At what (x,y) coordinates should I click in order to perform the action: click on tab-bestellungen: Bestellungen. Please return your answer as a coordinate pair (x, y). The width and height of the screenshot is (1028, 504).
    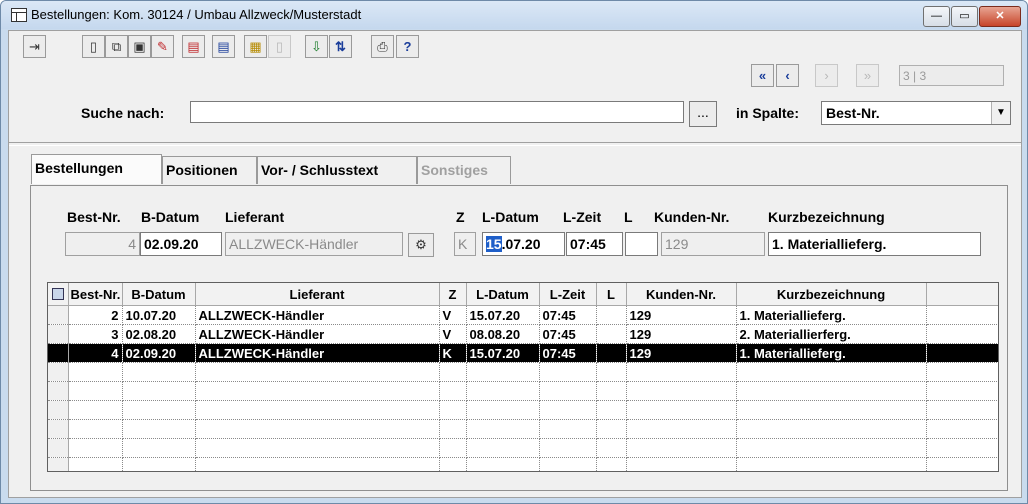
    Looking at the image, I should click on (96, 169).